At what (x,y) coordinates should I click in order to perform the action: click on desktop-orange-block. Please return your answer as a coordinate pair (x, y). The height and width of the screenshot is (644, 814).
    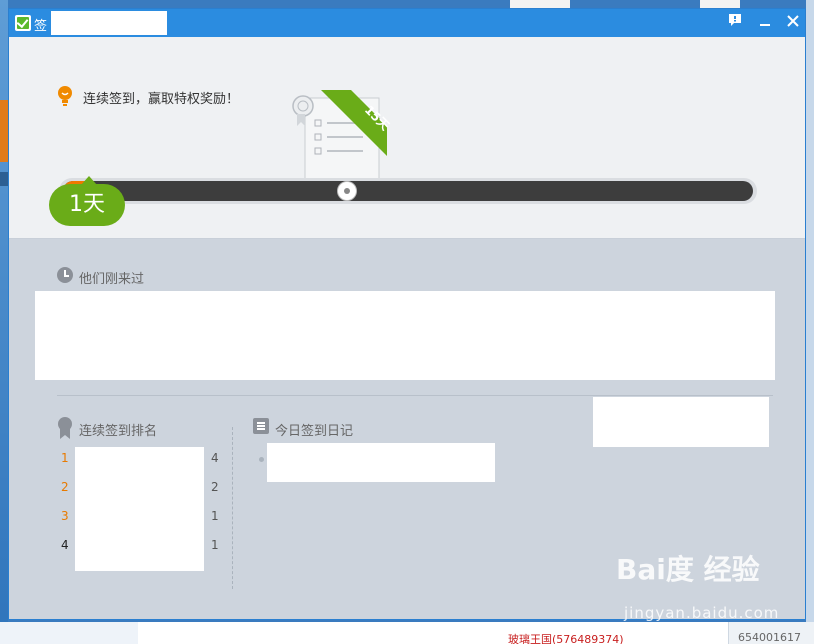
    Looking at the image, I should click on (4, 131).